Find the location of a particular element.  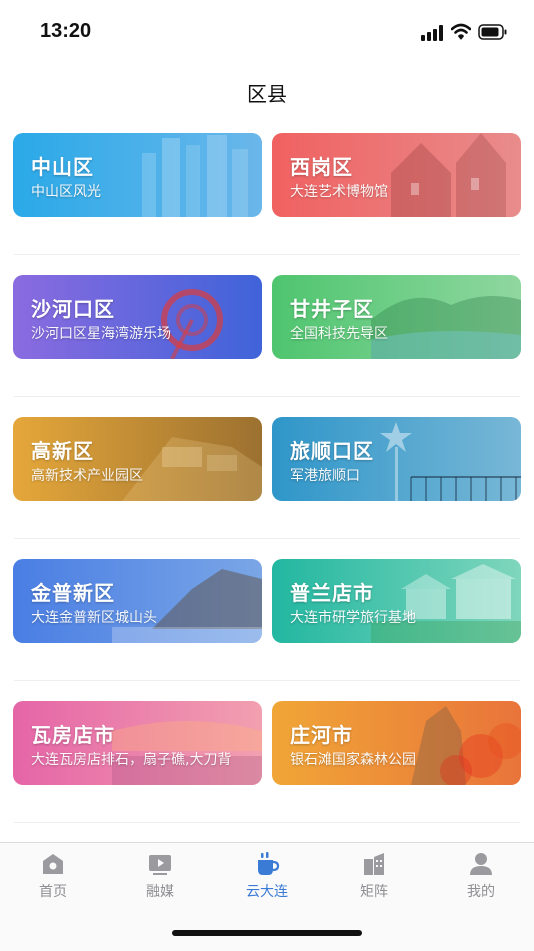

tab-label: 云大连 is located at coordinates (267, 892).